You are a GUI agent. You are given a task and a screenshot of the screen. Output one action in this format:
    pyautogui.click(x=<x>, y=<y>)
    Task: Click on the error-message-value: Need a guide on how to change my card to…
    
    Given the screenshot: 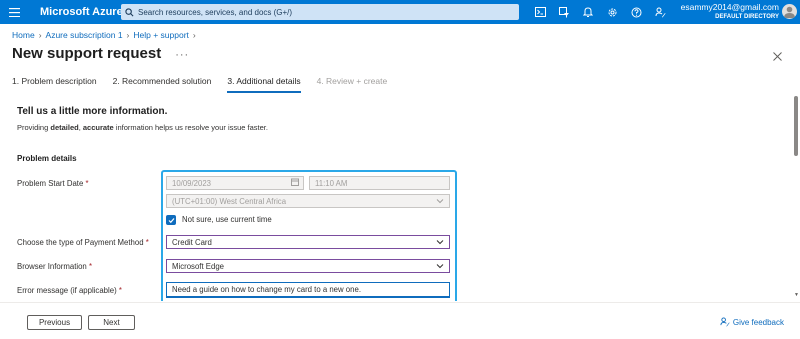 What is the action you would take?
    pyautogui.click(x=266, y=289)
    